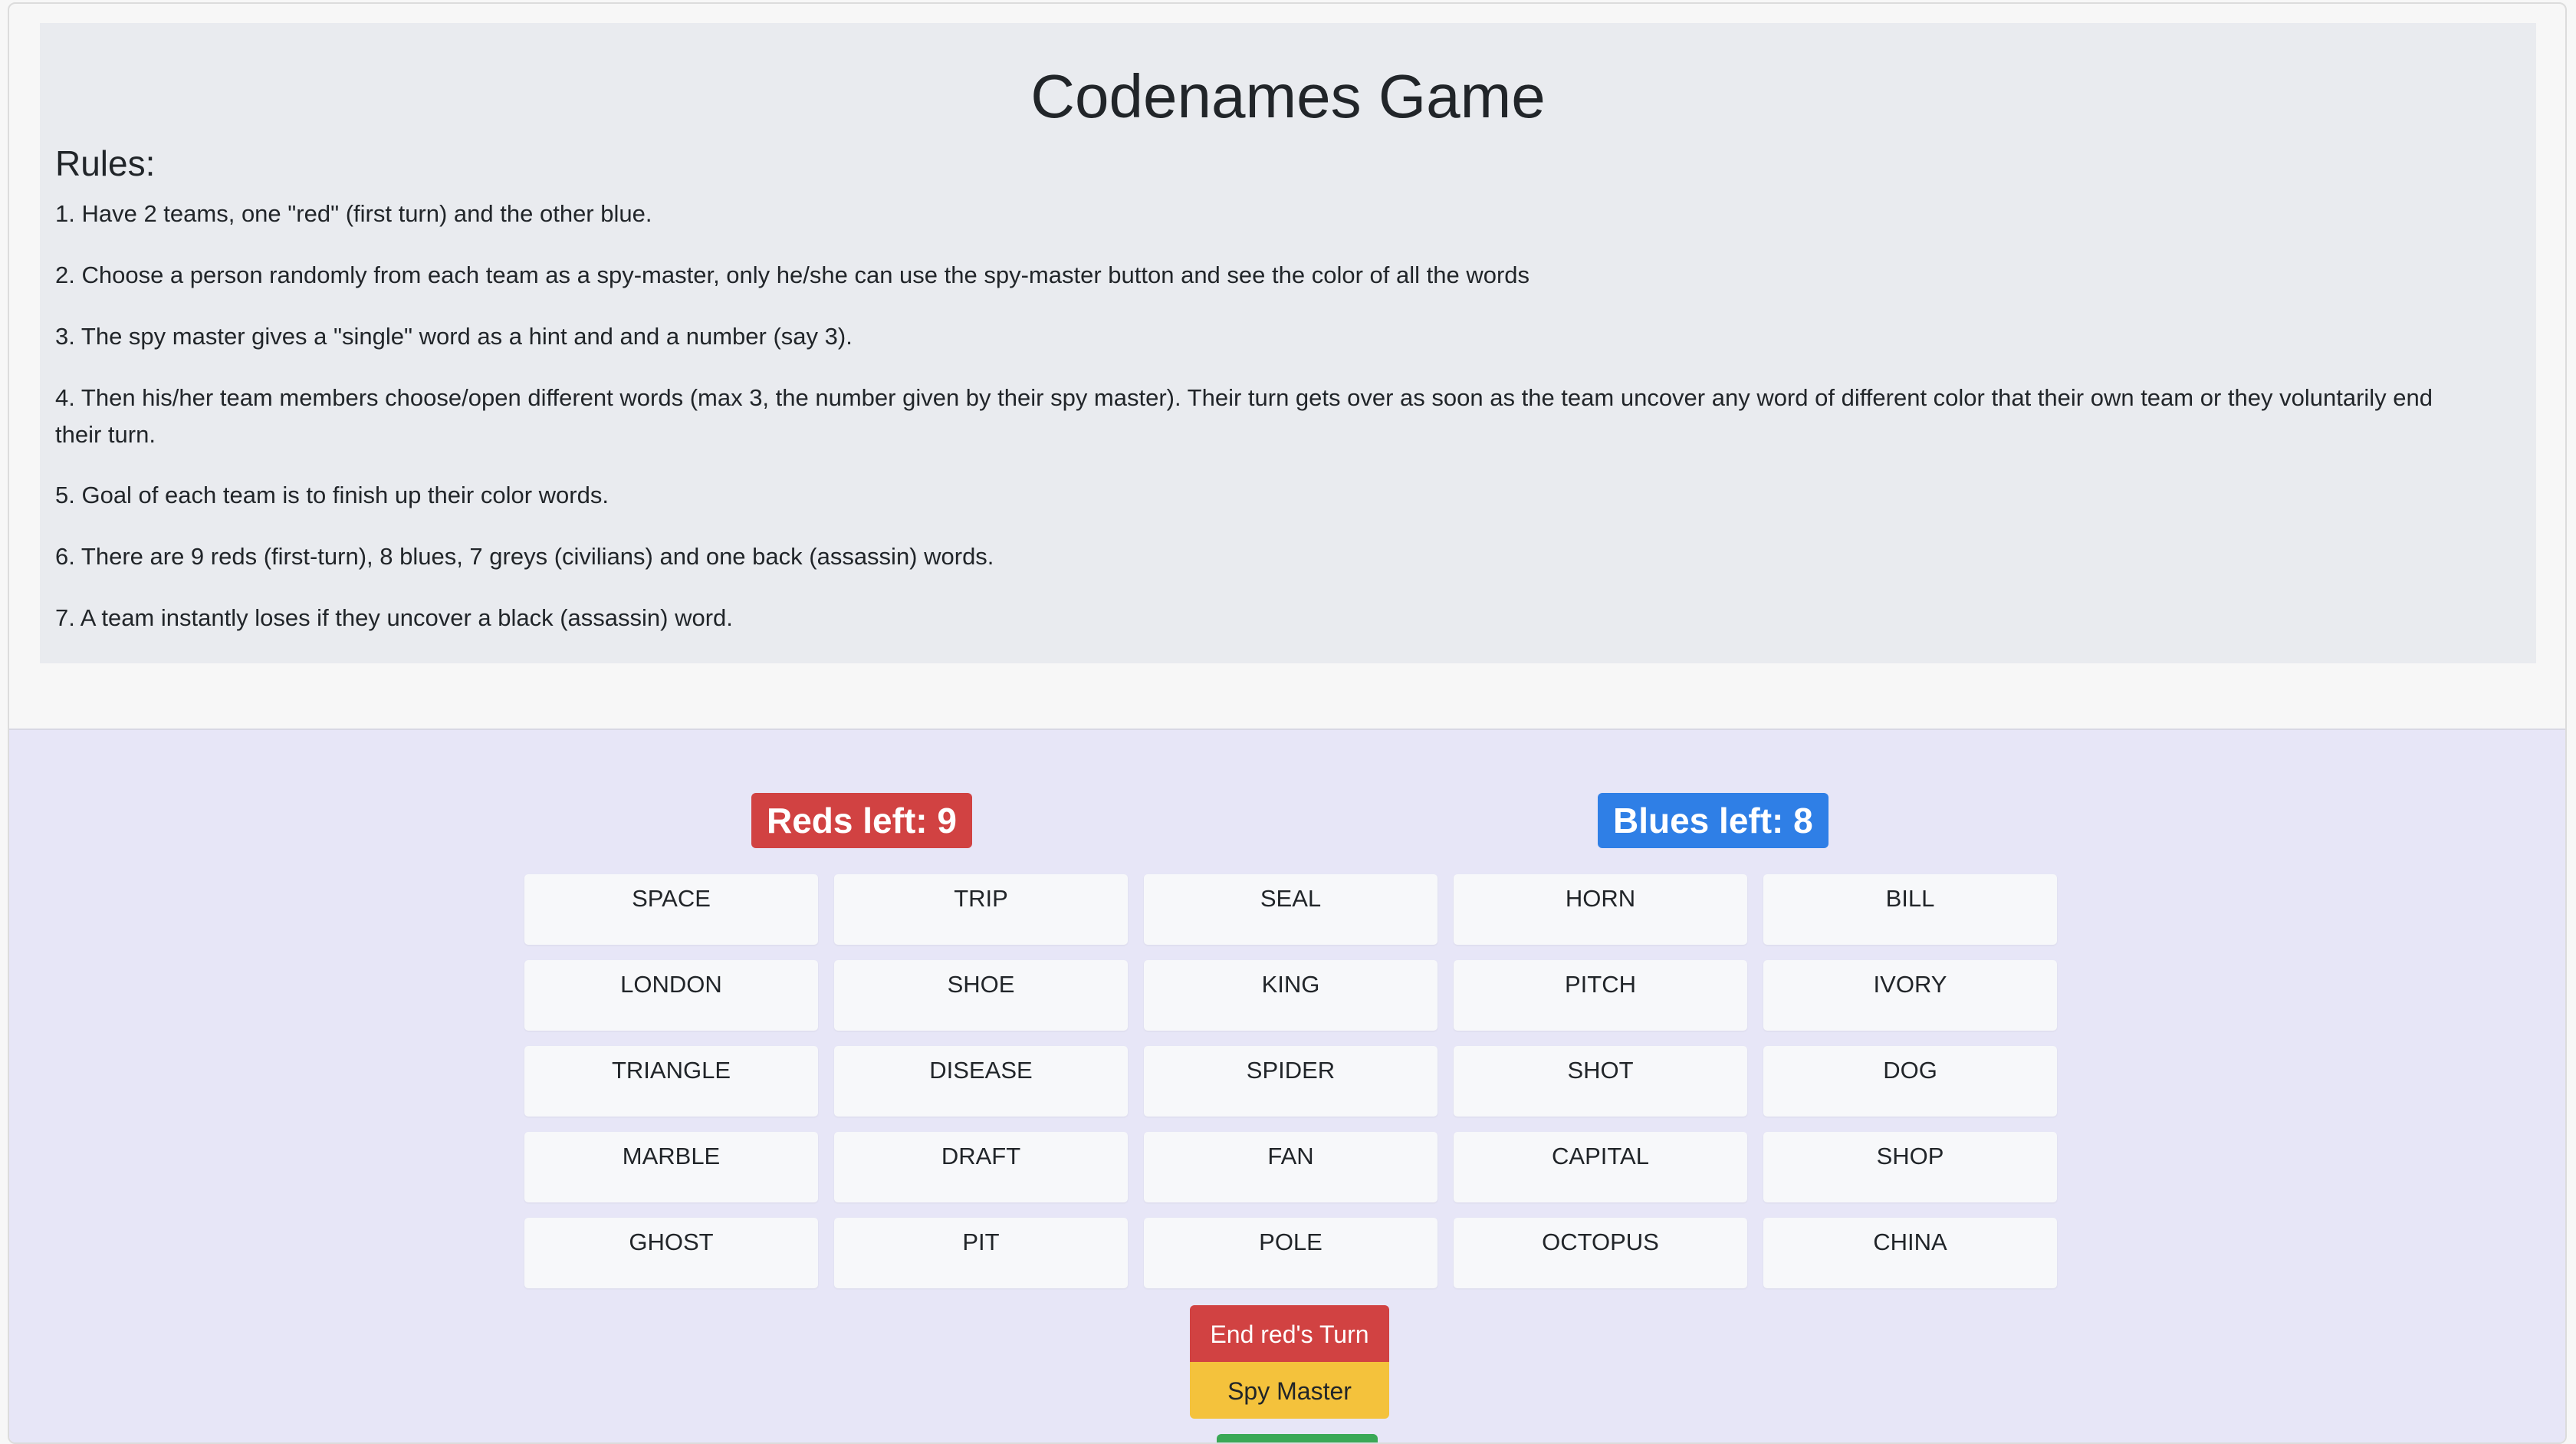 This screenshot has height=1444, width=2576. I want to click on word-card: POLE, so click(1291, 1253).